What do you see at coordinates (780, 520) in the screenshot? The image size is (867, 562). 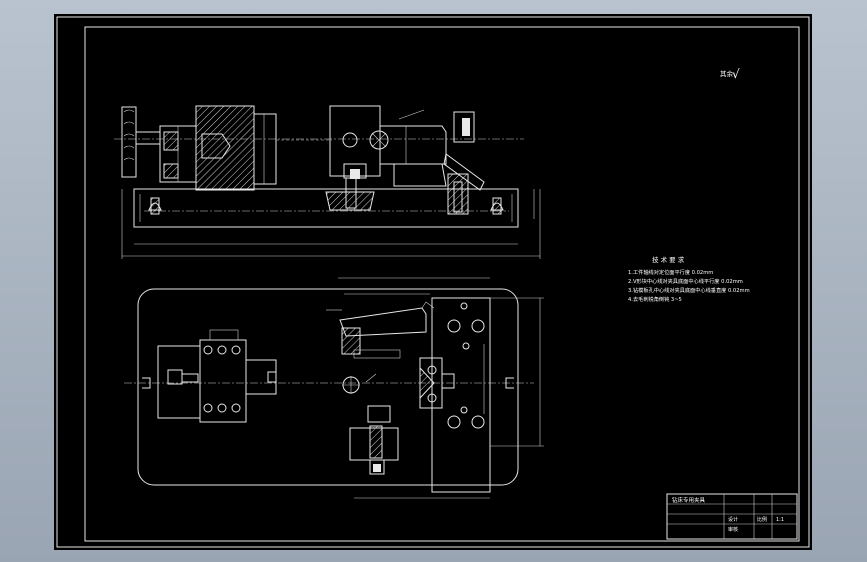 I see `scale-value: 1:1` at bounding box center [780, 520].